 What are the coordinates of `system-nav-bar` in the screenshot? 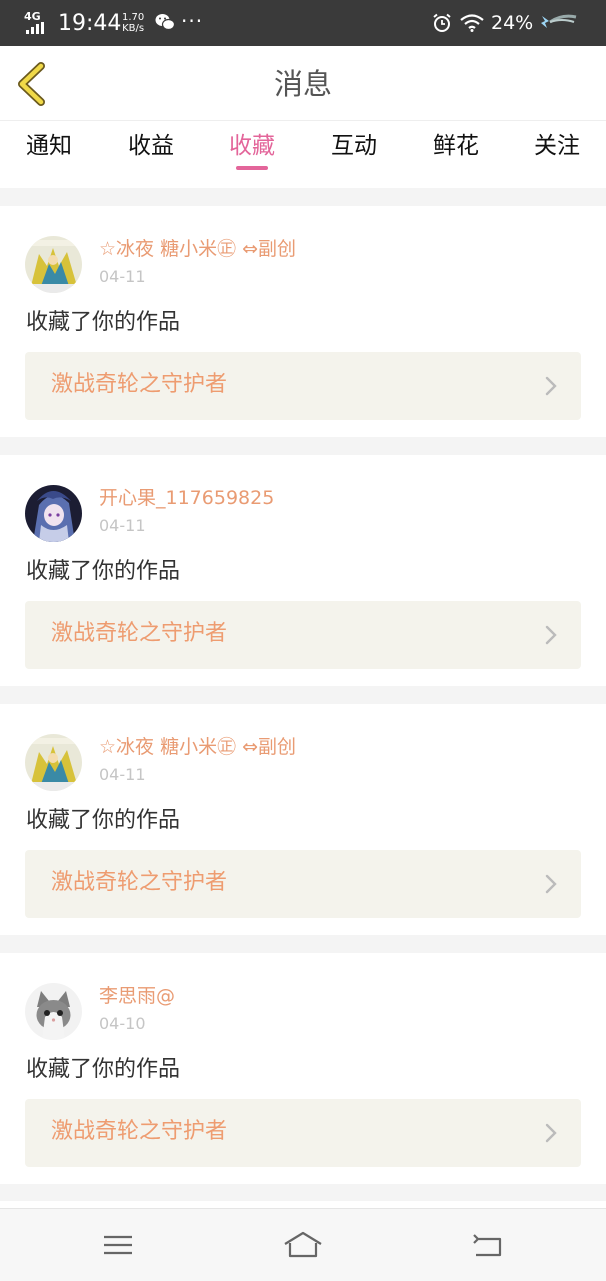 It's located at (303, 1244).